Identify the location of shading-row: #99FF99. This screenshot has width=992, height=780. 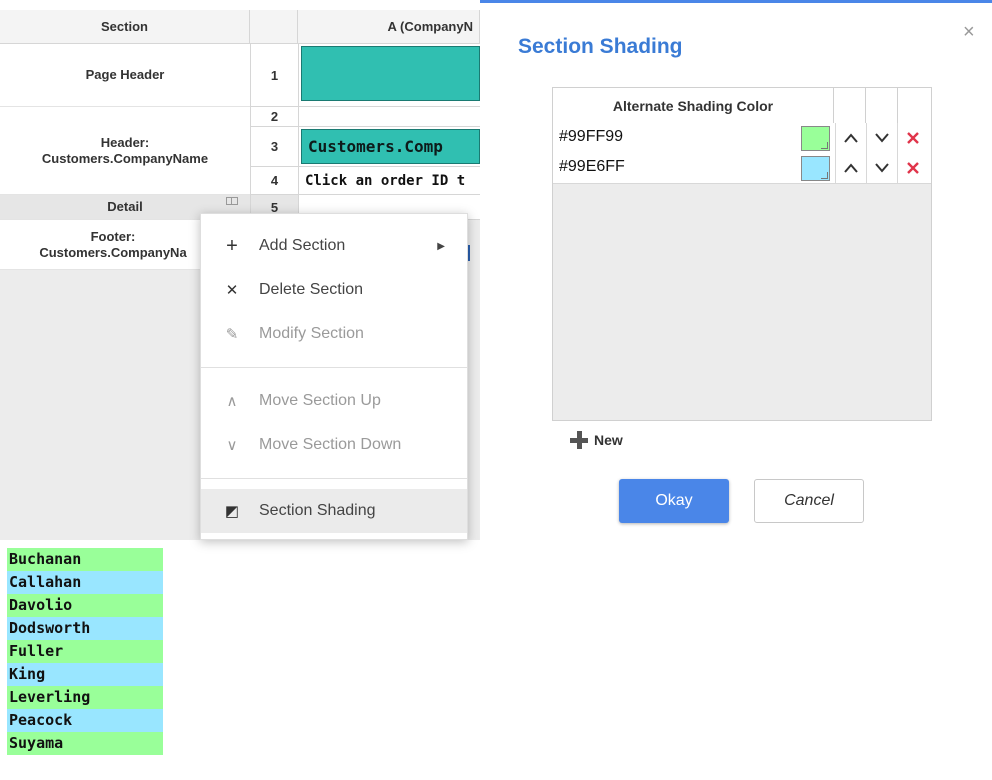
(742, 138).